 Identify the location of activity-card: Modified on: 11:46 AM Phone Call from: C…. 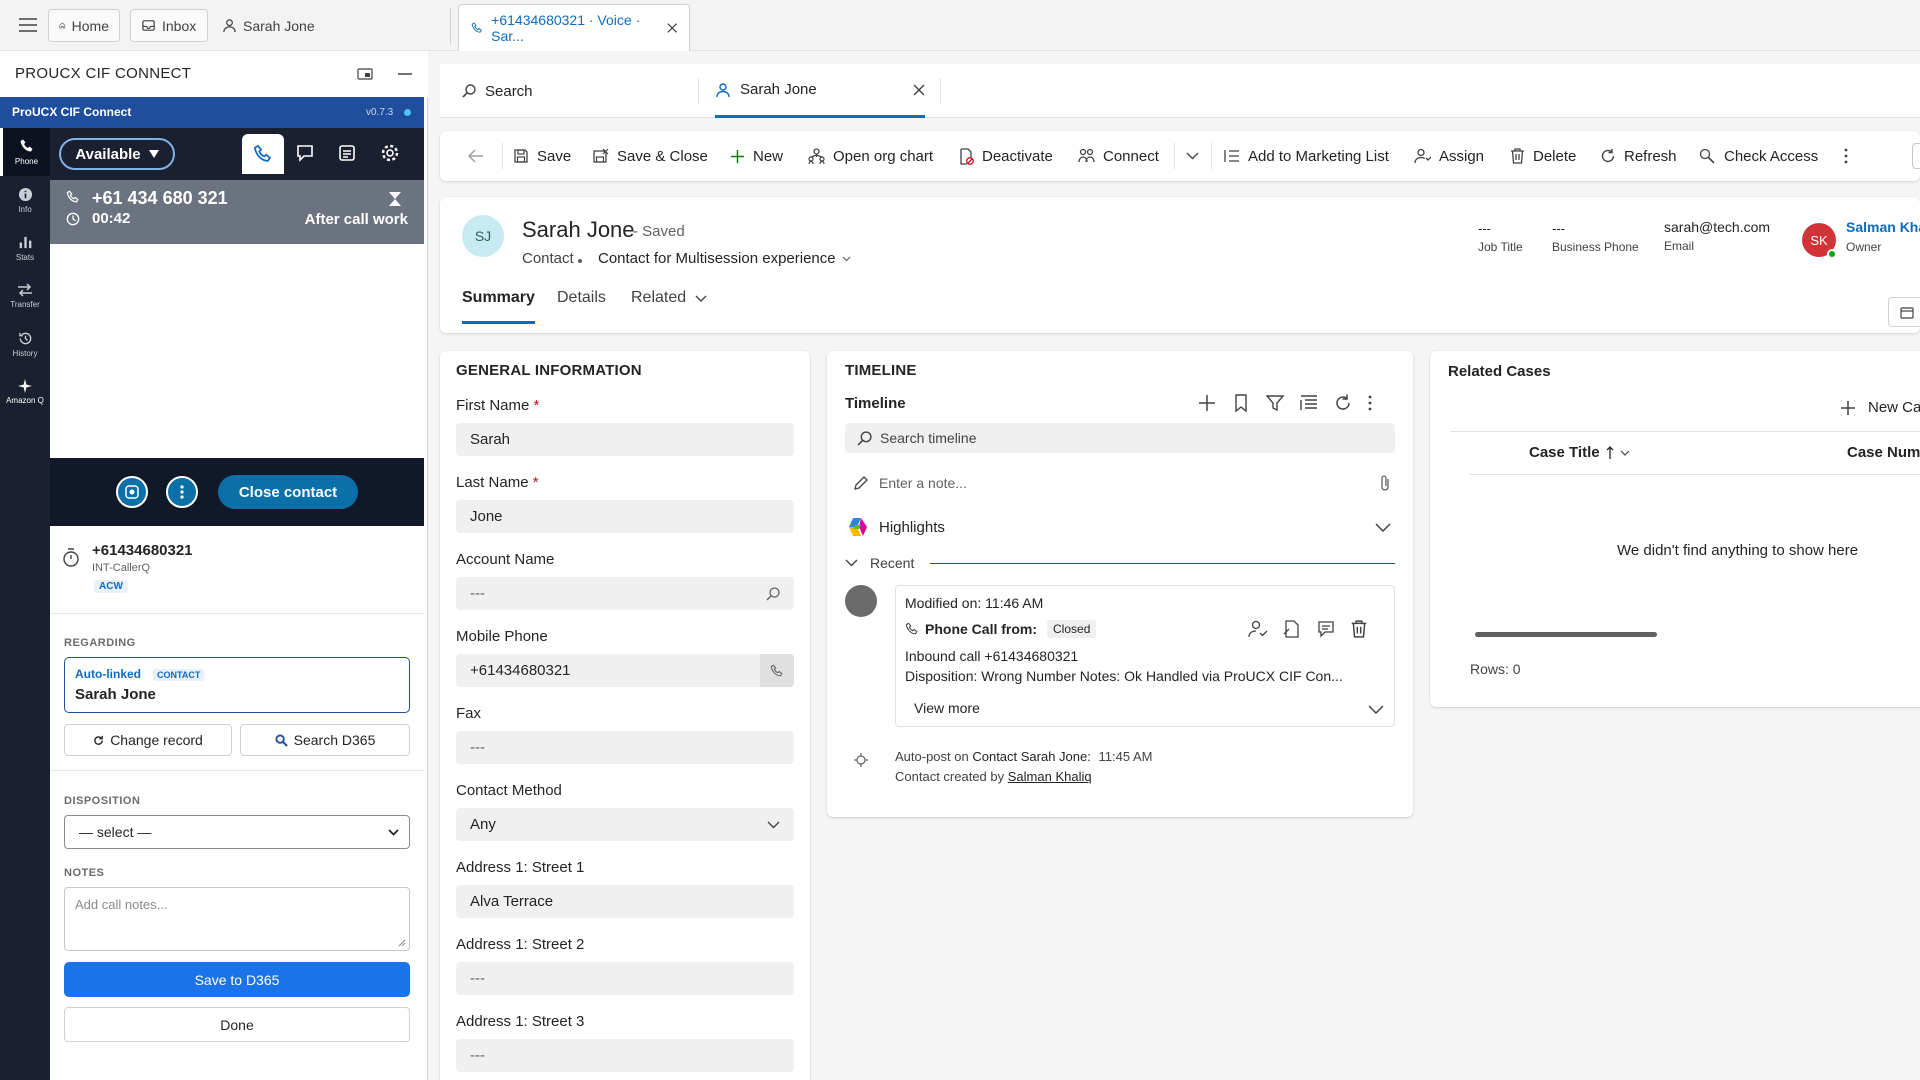
(1145, 656).